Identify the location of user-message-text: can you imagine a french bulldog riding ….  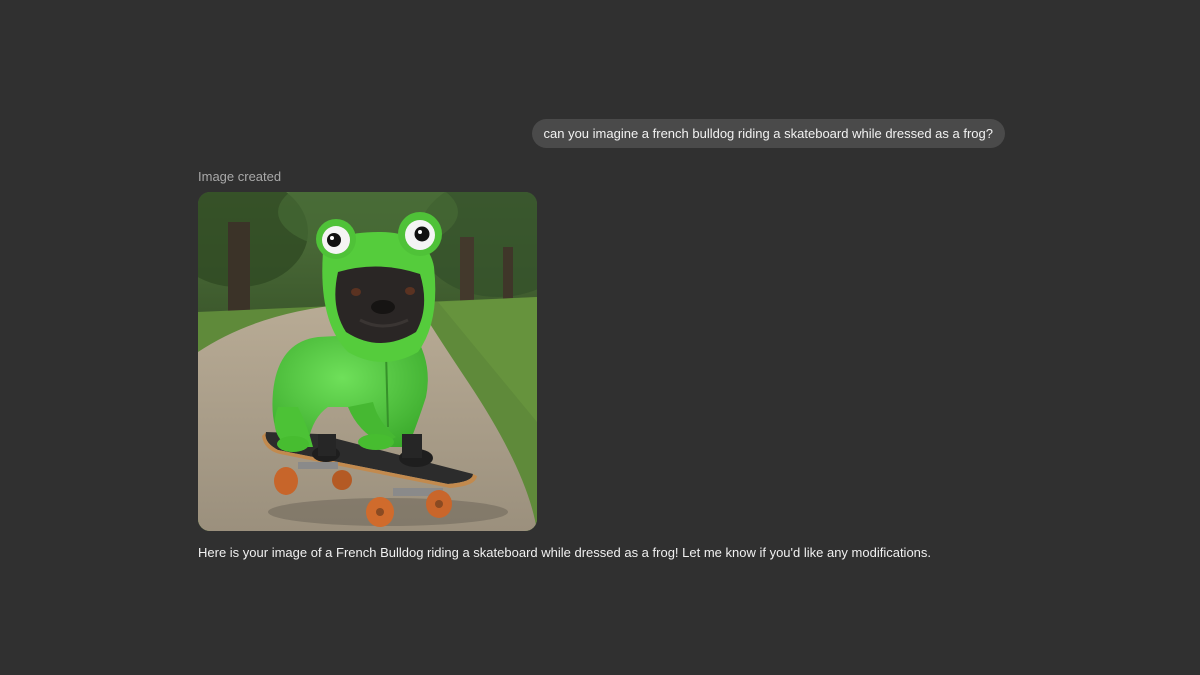
(768, 133).